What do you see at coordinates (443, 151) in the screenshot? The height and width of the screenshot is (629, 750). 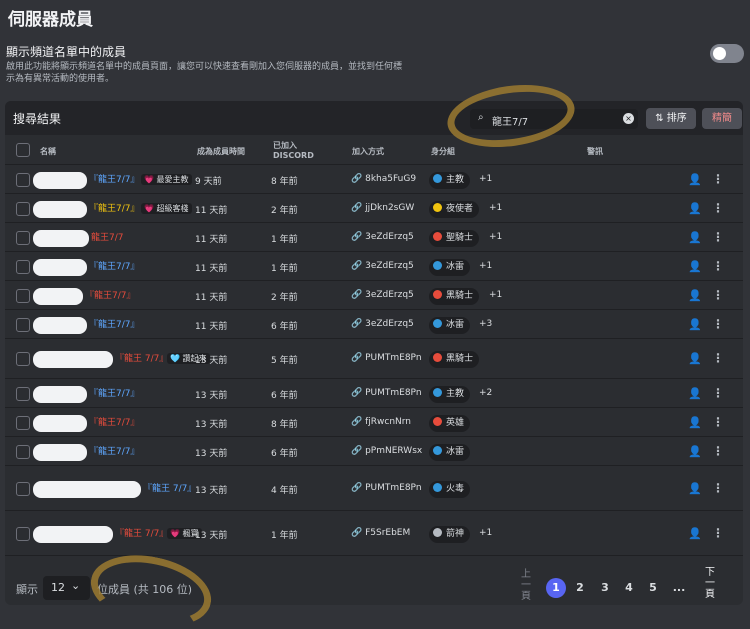 I see `col-roles: 身分組` at bounding box center [443, 151].